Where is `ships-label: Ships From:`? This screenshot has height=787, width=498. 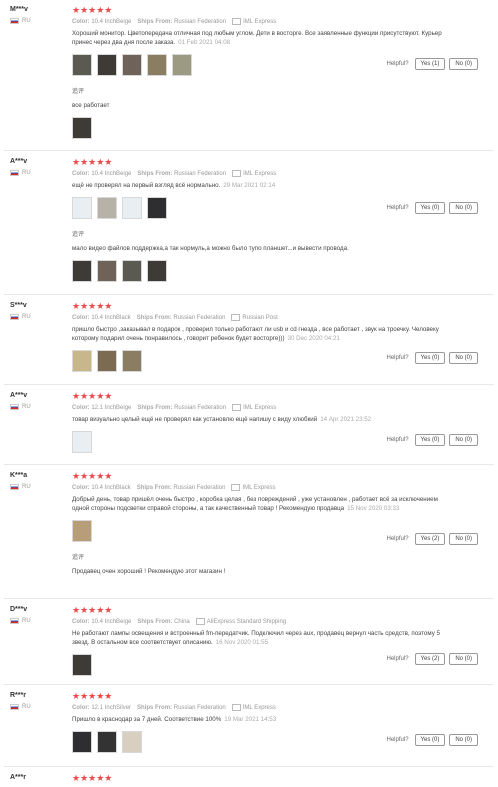 ships-label: Ships From: is located at coordinates (155, 22).